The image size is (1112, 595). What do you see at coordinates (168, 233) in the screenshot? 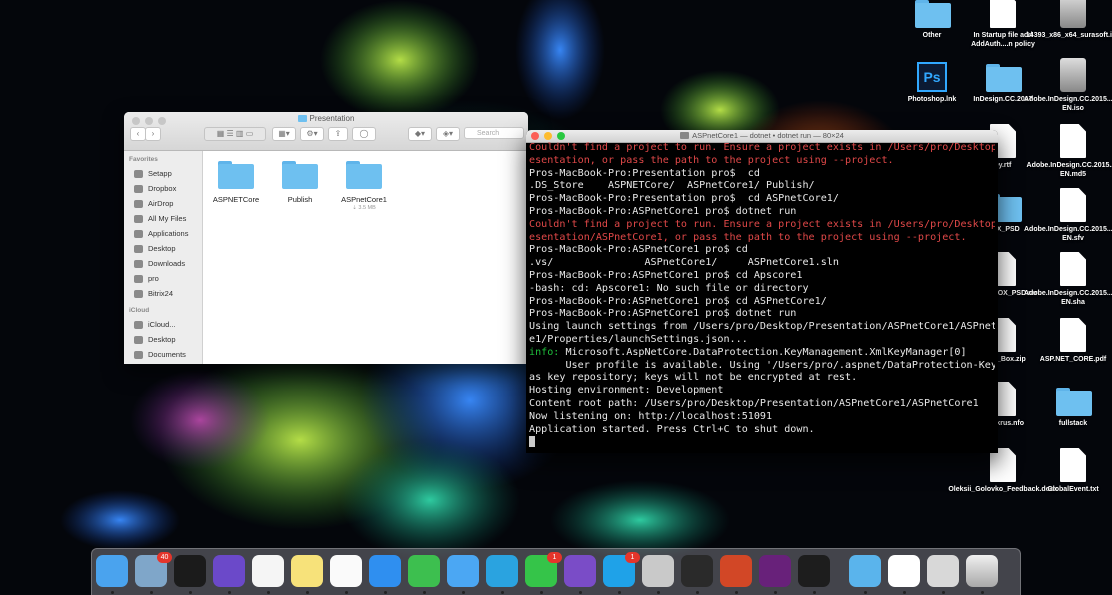
I see `sidebar-item-label: Applications` at bounding box center [168, 233].